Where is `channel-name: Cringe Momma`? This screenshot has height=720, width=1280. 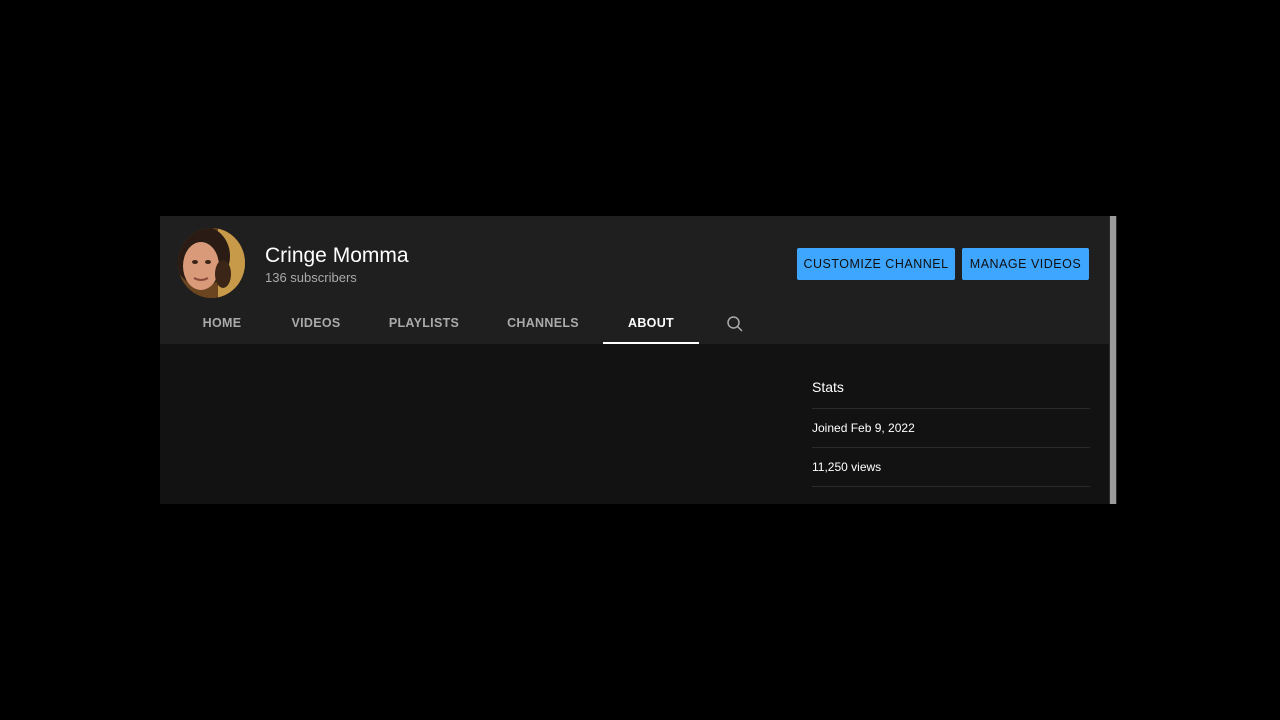
channel-name: Cringe Momma is located at coordinates (337, 255).